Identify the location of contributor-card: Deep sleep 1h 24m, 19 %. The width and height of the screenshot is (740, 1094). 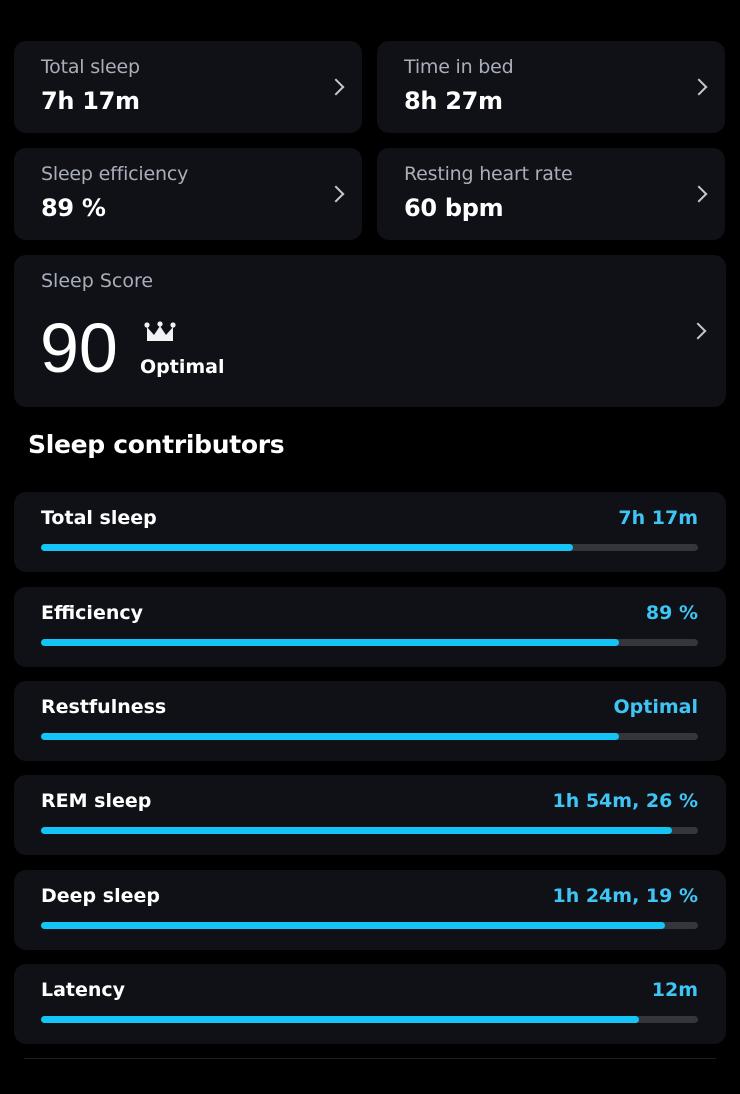
(370, 910).